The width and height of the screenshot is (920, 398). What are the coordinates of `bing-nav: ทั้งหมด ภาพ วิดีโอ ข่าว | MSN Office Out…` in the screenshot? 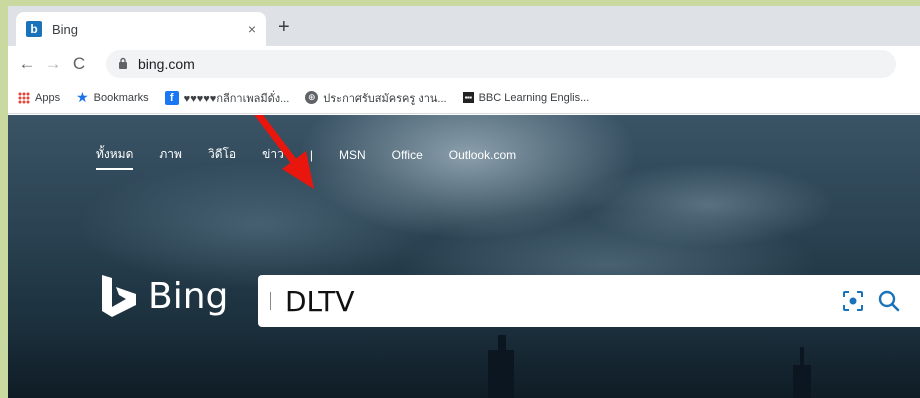 It's located at (319, 154).